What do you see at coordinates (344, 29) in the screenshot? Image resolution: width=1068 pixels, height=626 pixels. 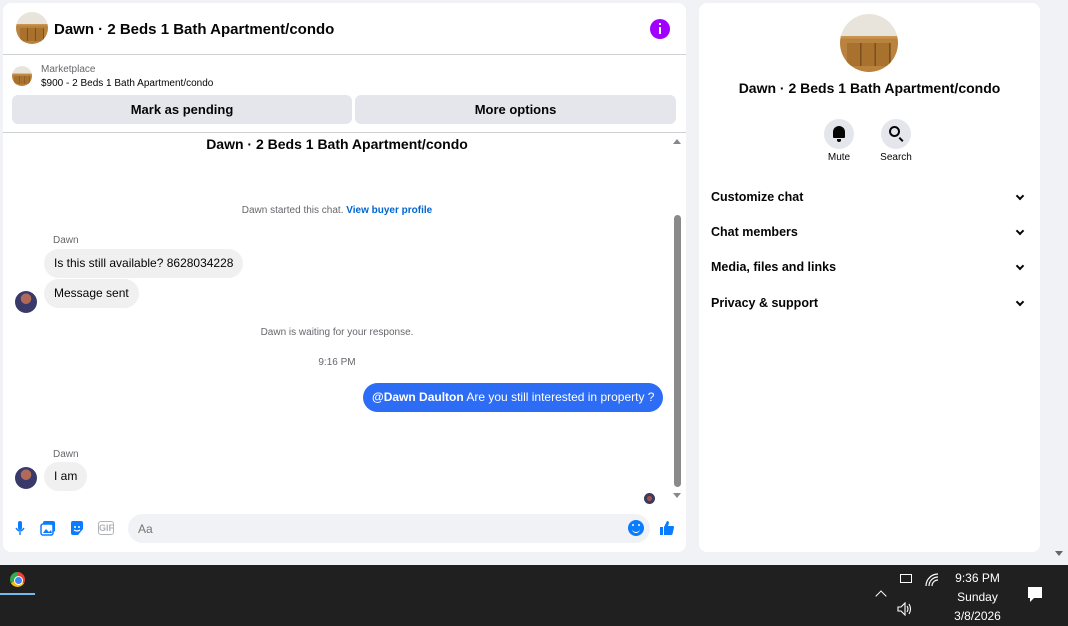 I see `chat-header: Dawn · 2 Beds 1 Bath Apartment/condo` at bounding box center [344, 29].